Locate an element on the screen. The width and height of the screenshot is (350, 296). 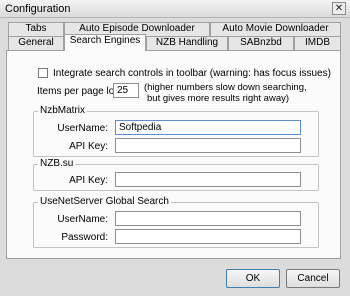
title-bar: Configuration ✕ is located at coordinates (175, 9).